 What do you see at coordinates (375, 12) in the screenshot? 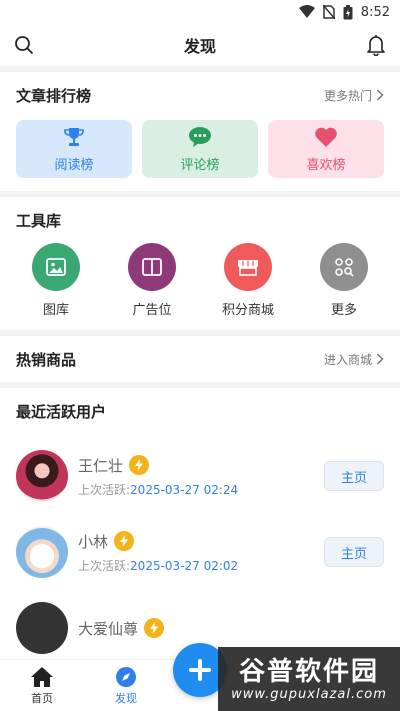
I see `status-time: 8:52` at bounding box center [375, 12].